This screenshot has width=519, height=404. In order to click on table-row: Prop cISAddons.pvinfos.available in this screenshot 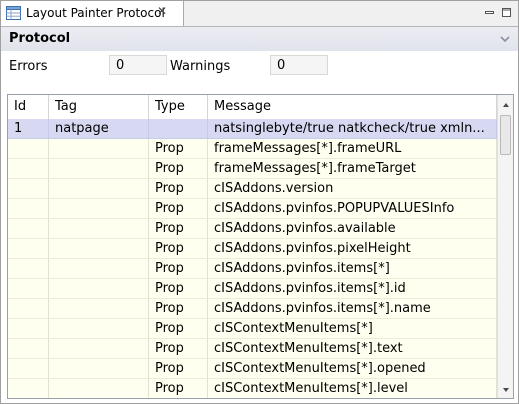, I will do `click(252, 229)`.